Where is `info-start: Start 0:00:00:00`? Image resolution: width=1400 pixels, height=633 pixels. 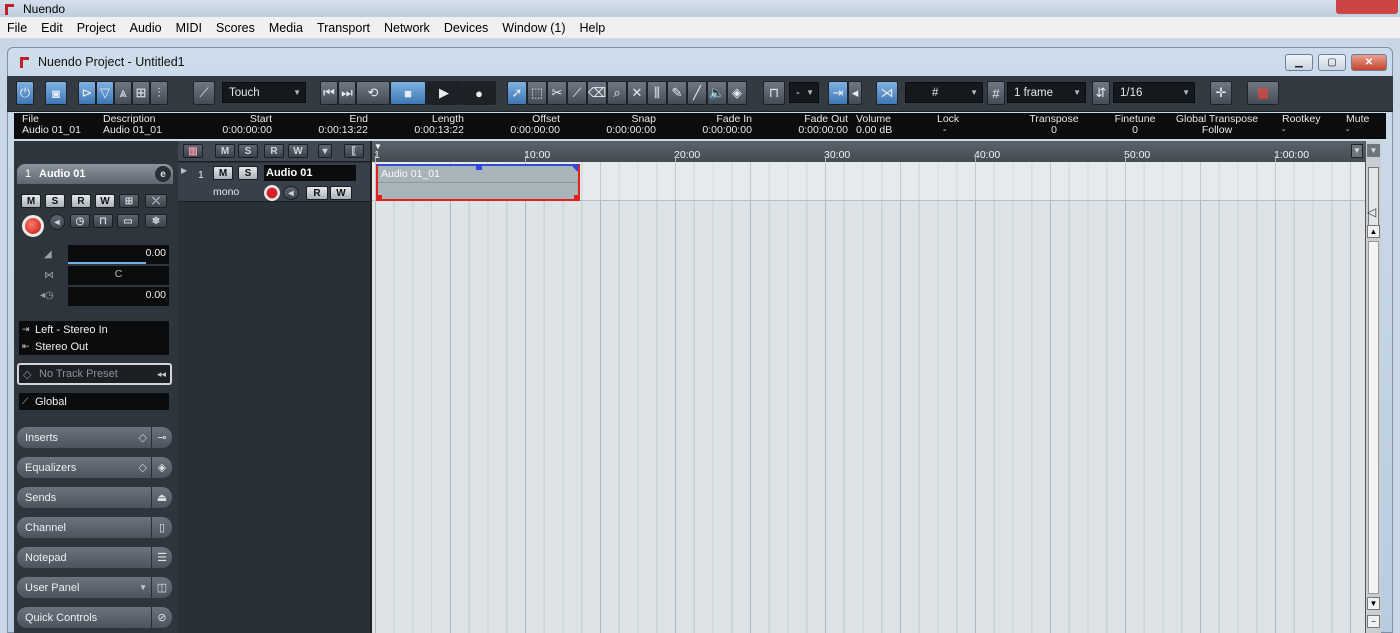
info-start: Start 0:00:00:00 is located at coordinates (246, 125).